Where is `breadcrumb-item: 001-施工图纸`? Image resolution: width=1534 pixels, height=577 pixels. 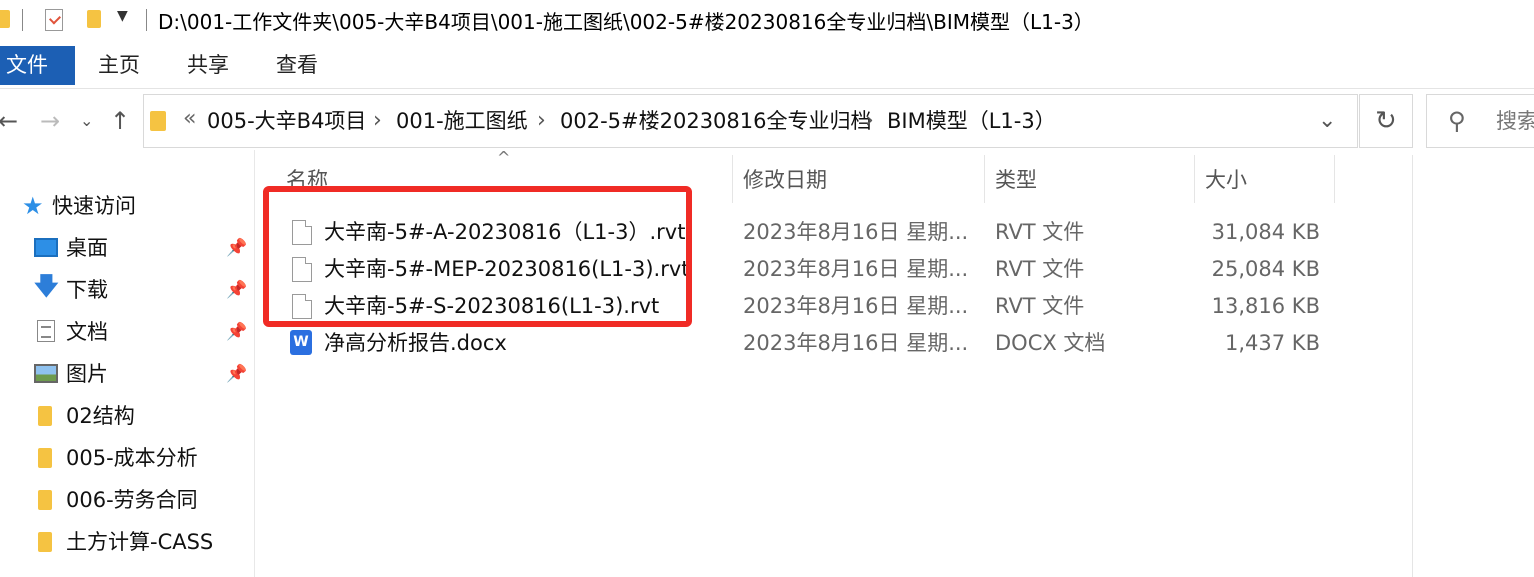 breadcrumb-item: 001-施工图纸 is located at coordinates (462, 121).